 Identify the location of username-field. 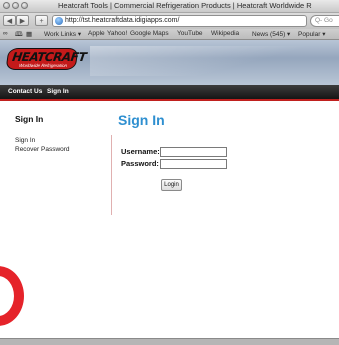
(193, 152).